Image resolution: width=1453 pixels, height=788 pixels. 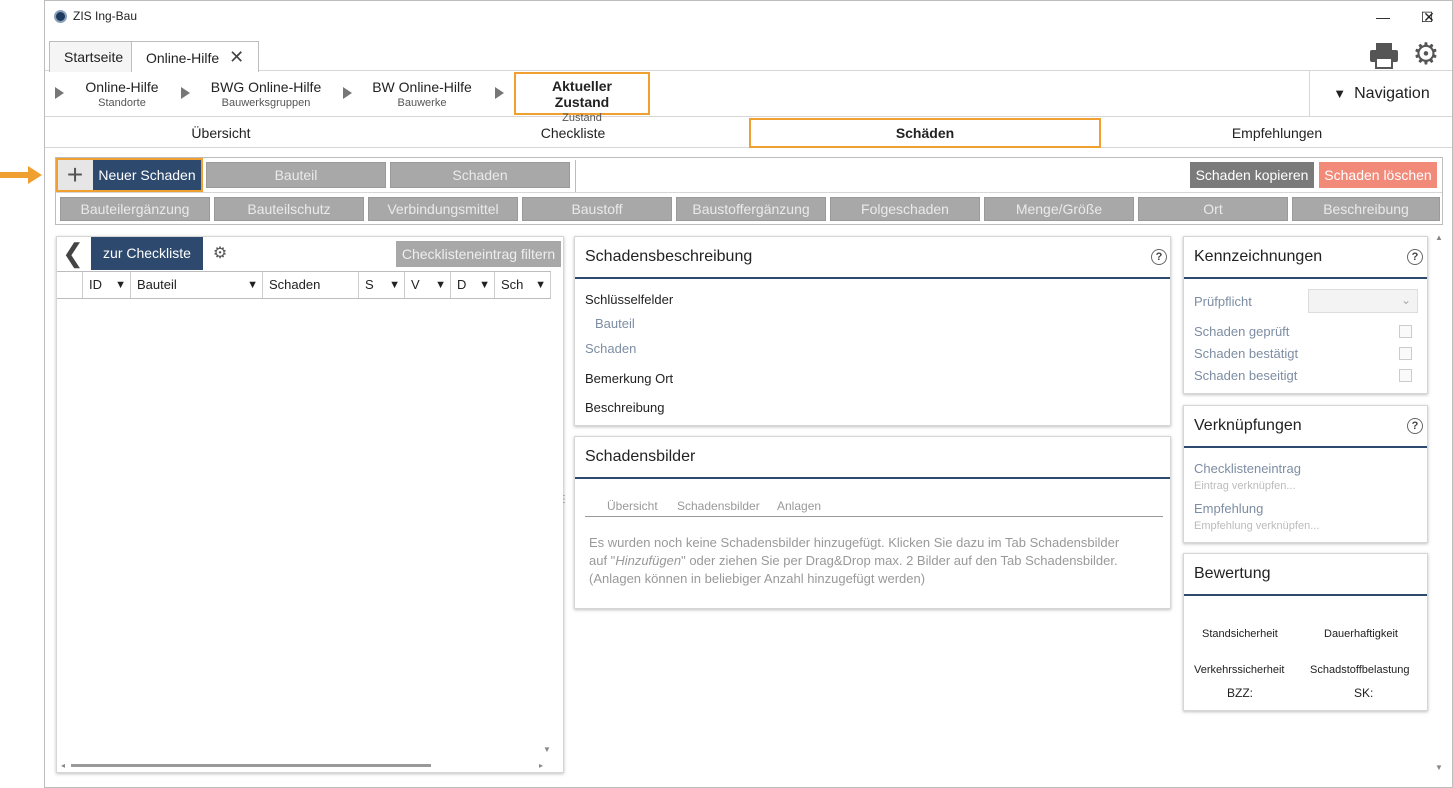 I want to click on column-header-v: V ▼, so click(x=428, y=285).